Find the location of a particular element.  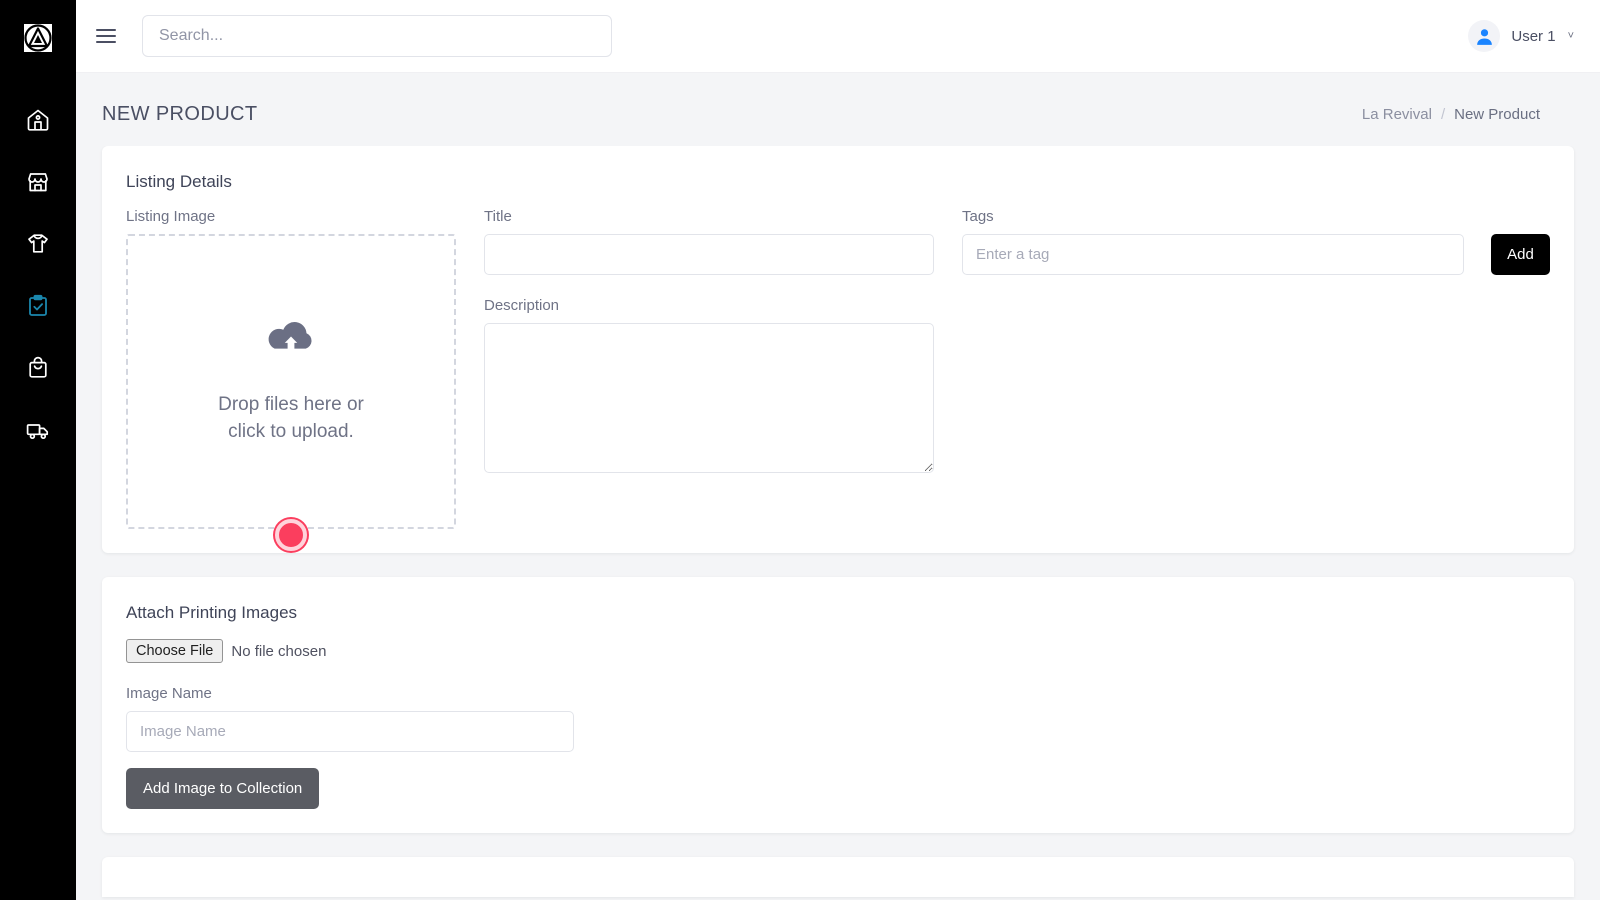

add-tag-button: Add is located at coordinates (1520, 254).